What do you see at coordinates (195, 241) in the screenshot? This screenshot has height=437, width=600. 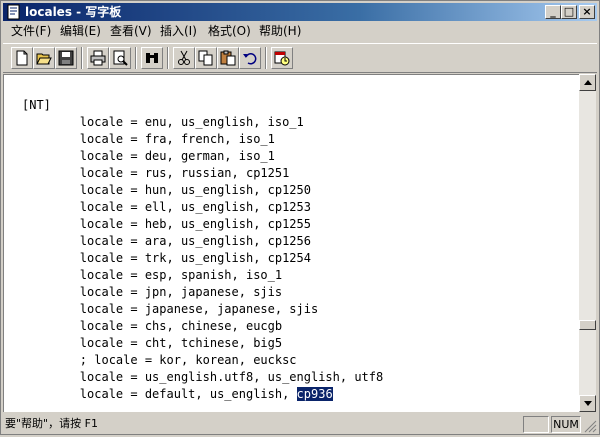 I see `document-line: locale = ara, us_english, cp1256` at bounding box center [195, 241].